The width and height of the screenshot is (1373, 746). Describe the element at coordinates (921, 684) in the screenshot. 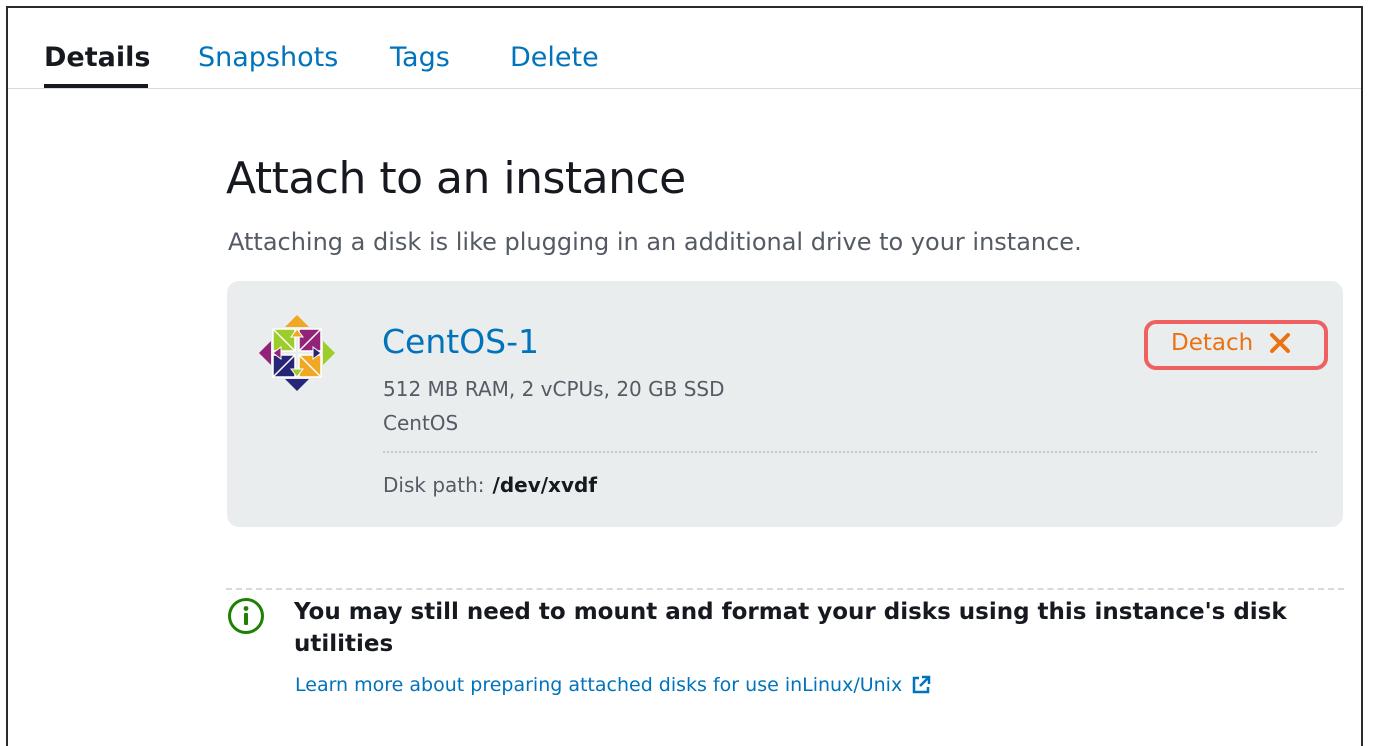

I see `external-link-icon` at that location.